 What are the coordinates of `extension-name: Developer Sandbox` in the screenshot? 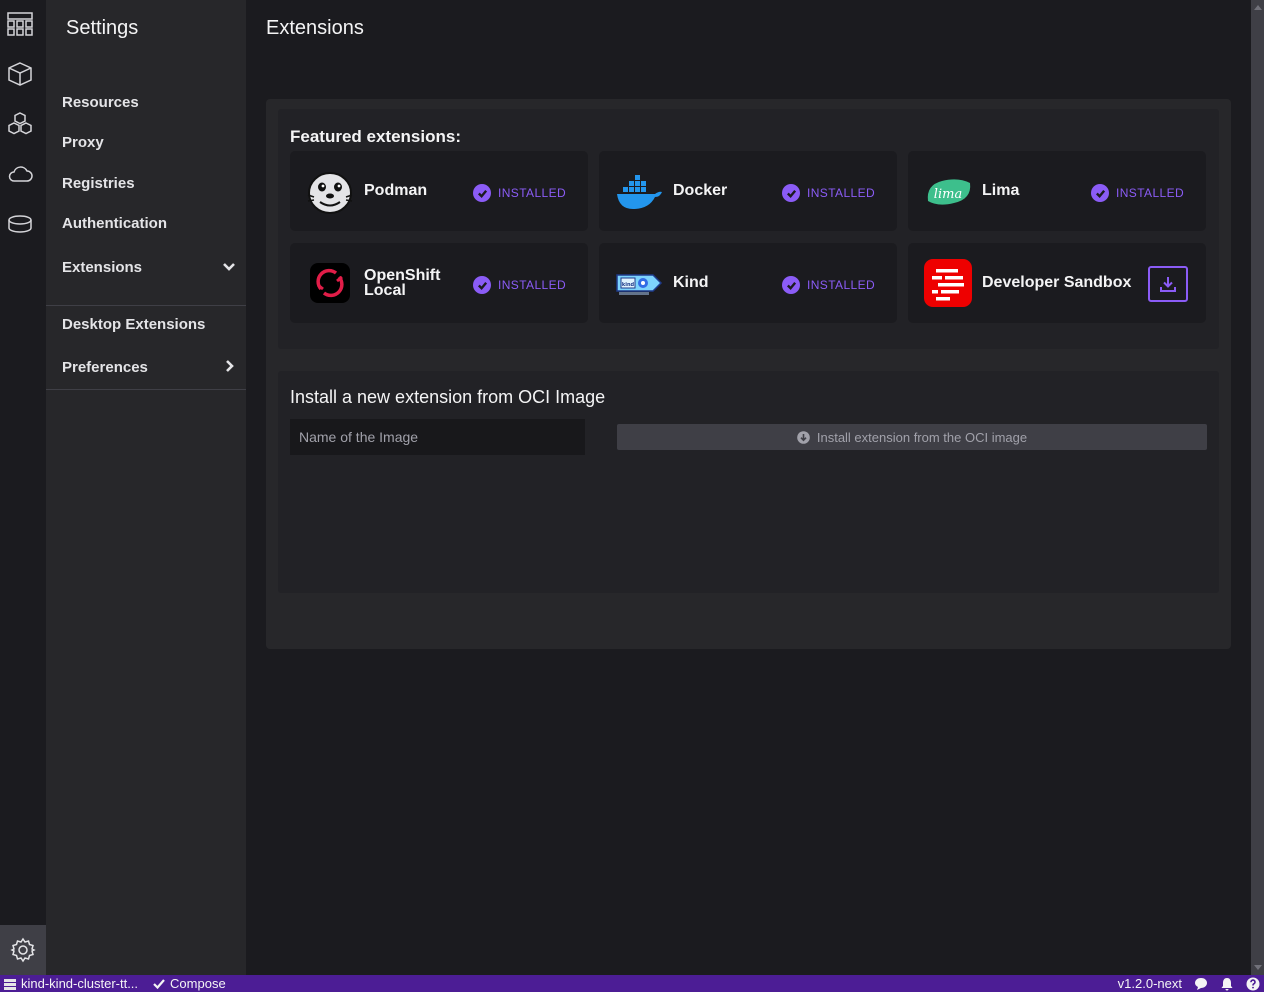 It's located at (1057, 282).